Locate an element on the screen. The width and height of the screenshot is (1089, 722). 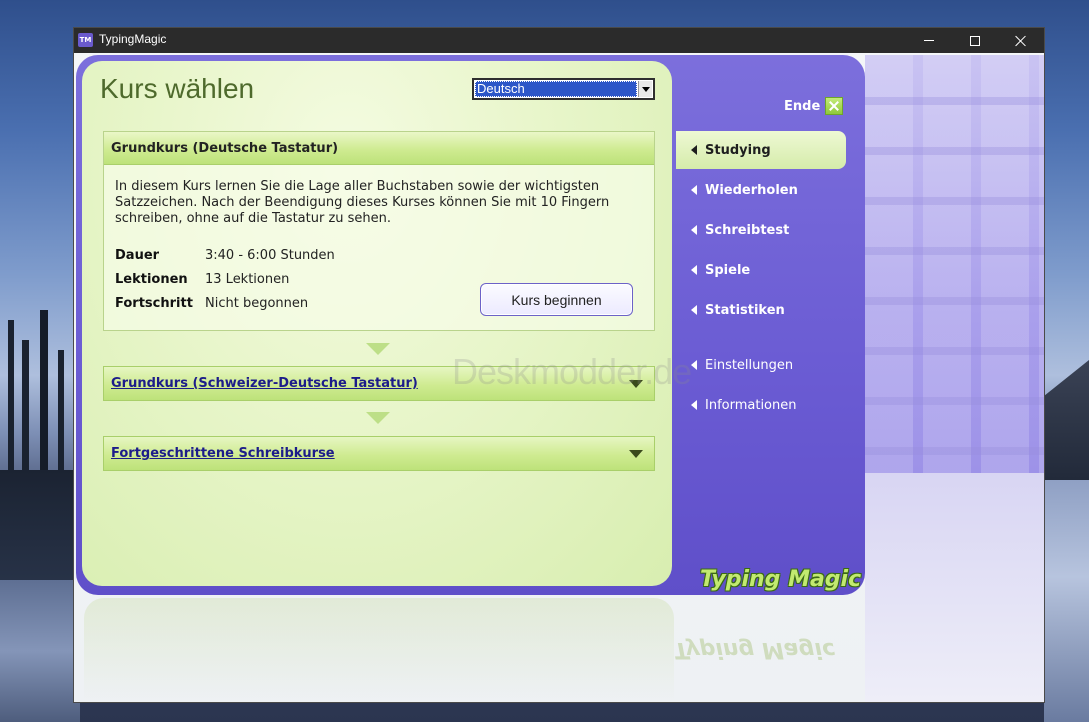
detail-label-duration: Dauer is located at coordinates (137, 255).